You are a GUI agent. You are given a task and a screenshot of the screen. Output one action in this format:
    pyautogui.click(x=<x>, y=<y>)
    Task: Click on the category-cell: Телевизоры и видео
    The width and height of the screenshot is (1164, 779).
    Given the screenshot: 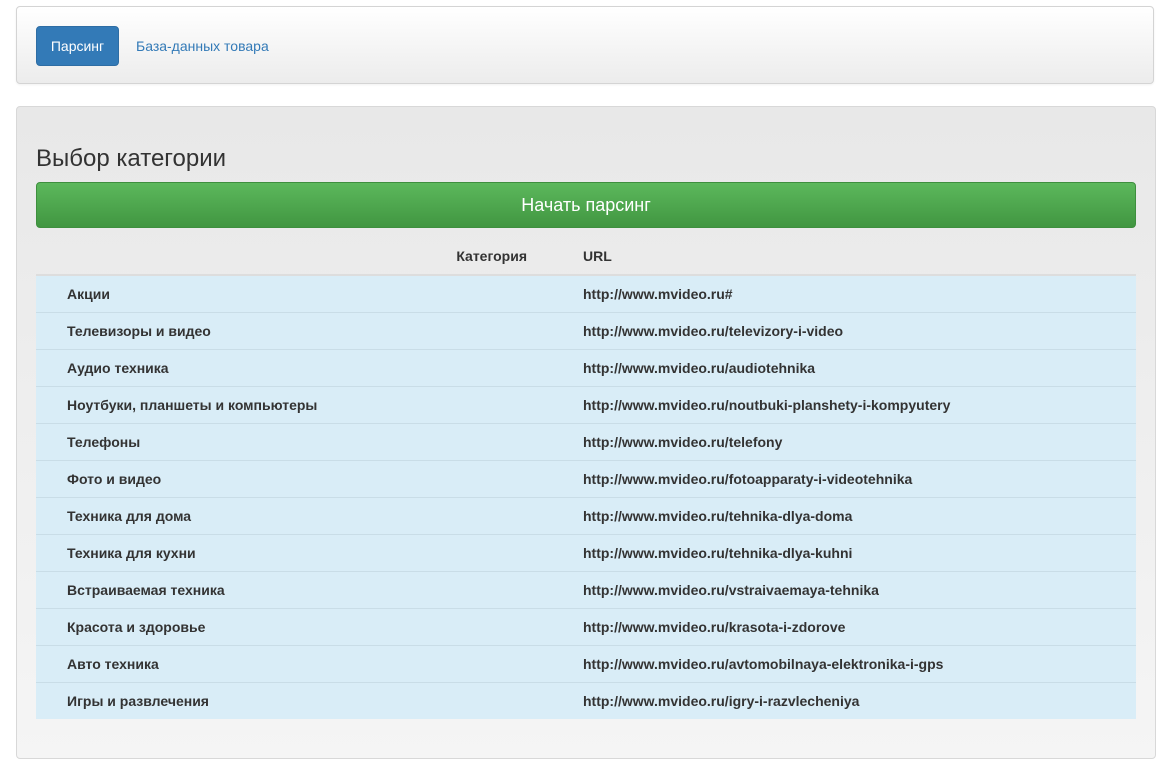 What is the action you would take?
    pyautogui.click(x=309, y=331)
    